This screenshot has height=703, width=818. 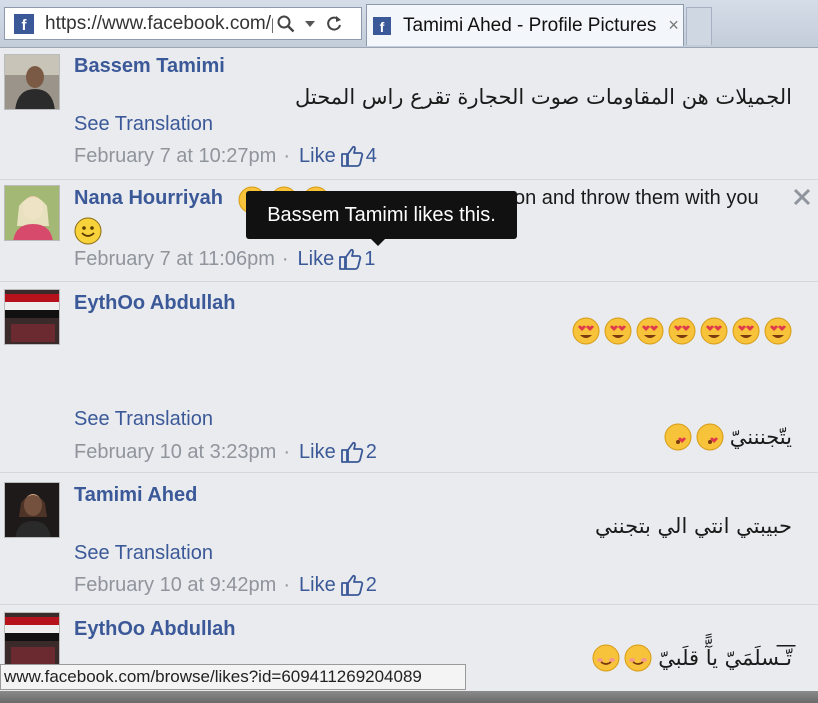 I want to click on like-count: 1, so click(x=369, y=259).